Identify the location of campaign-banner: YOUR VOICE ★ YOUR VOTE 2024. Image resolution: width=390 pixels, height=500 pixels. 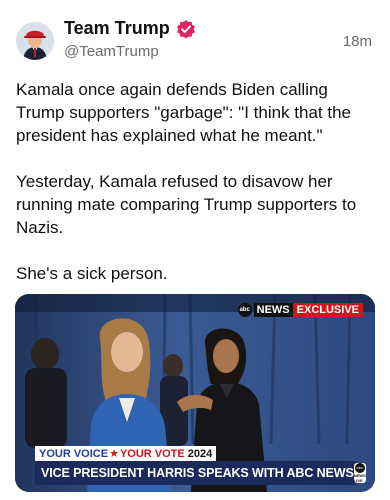
(126, 453).